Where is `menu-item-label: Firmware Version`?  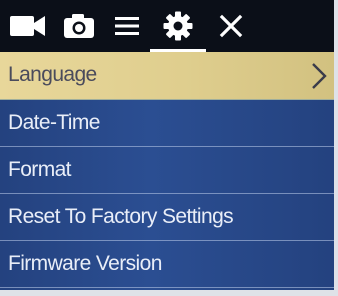 menu-item-label: Firmware Version is located at coordinates (85, 263).